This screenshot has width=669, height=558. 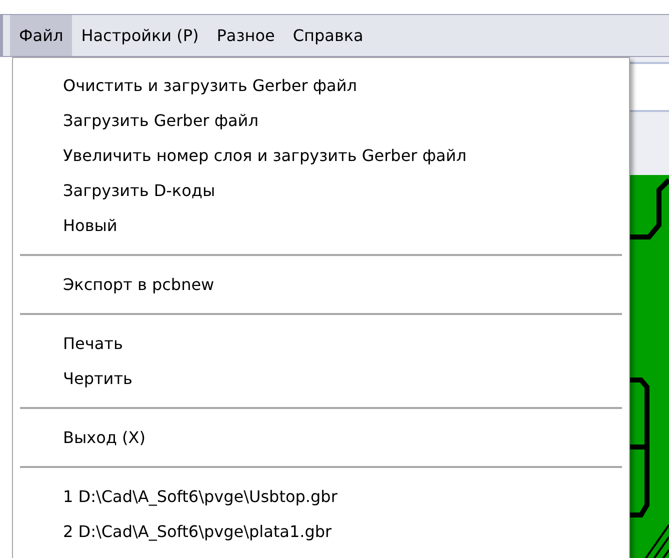 I want to click on menu-item: Выход (X), so click(x=104, y=438).